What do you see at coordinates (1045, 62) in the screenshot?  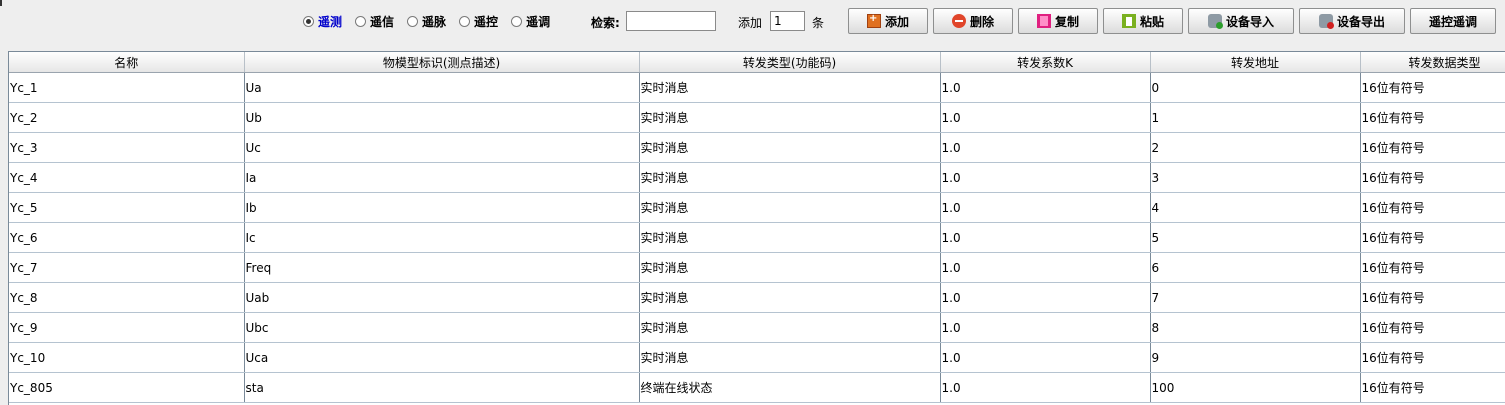 I see `column-header-forward-coef: 转发系数K` at bounding box center [1045, 62].